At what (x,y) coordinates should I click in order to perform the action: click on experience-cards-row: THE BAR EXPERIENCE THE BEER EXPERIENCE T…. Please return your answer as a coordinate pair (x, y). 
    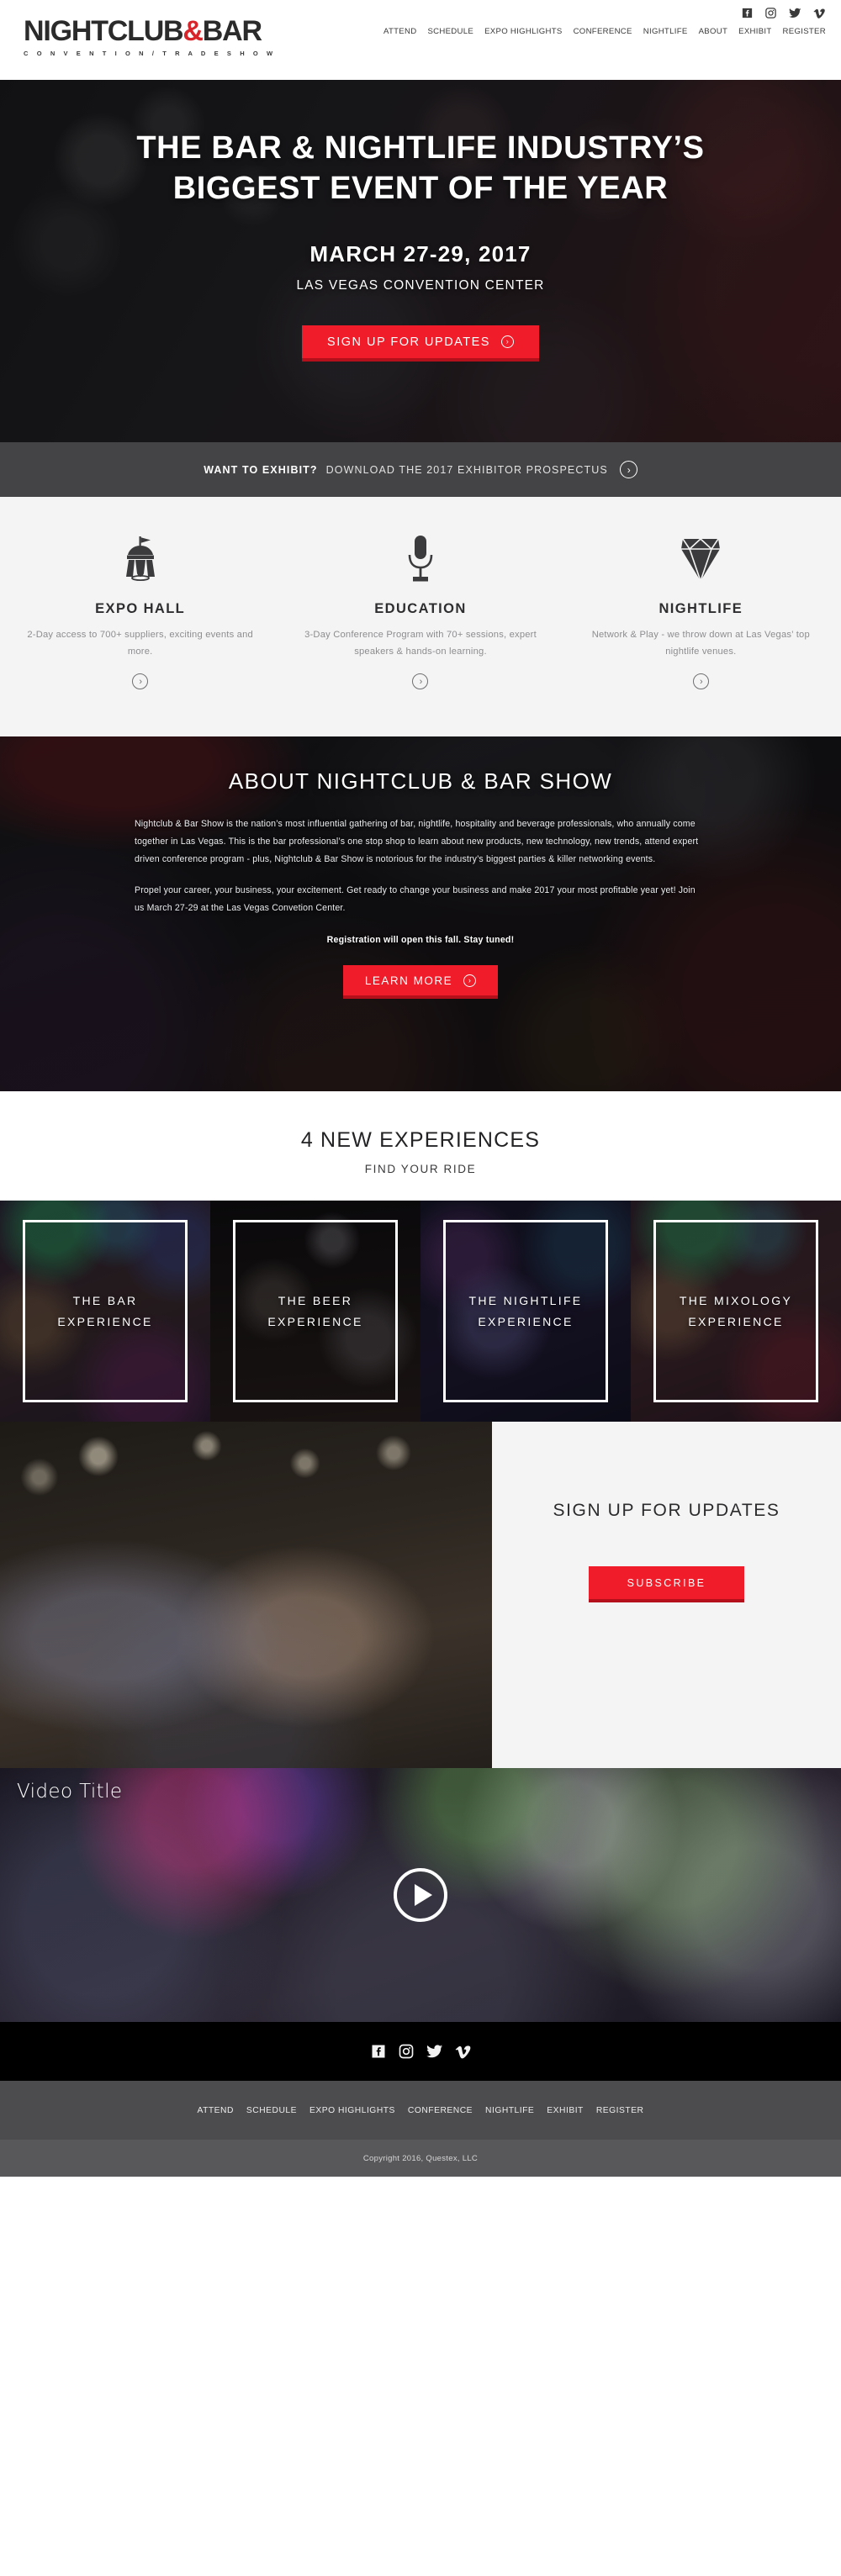
    Looking at the image, I should click on (420, 1312).